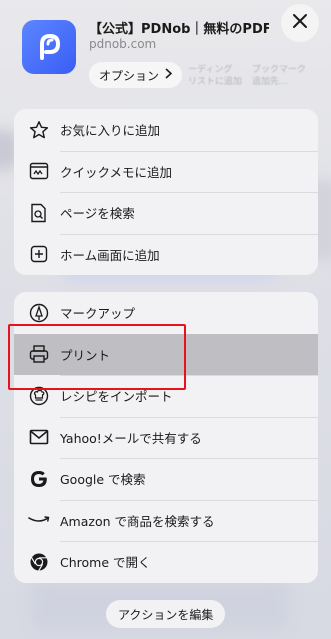  Describe the element at coordinates (103, 480) in the screenshot. I see `item-label: Google で検索` at that location.